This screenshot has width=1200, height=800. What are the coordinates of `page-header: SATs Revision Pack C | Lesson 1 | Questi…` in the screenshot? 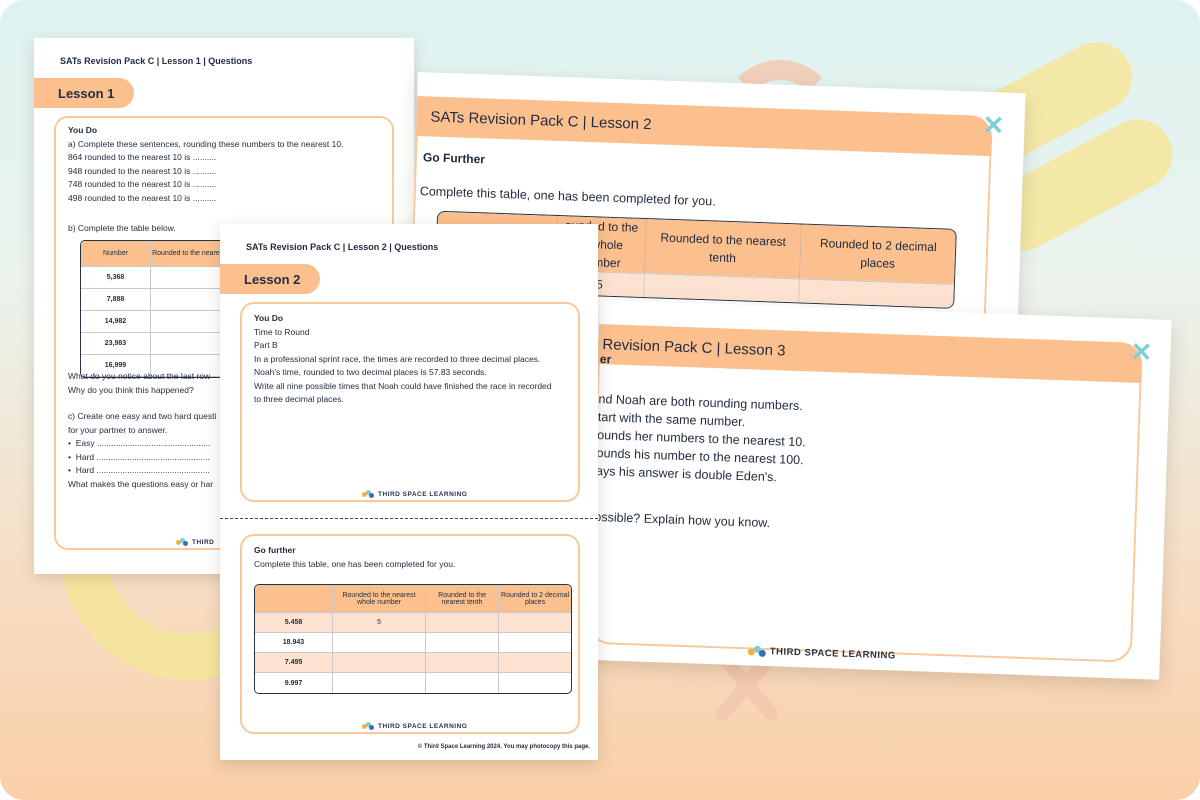 It's located at (156, 61).